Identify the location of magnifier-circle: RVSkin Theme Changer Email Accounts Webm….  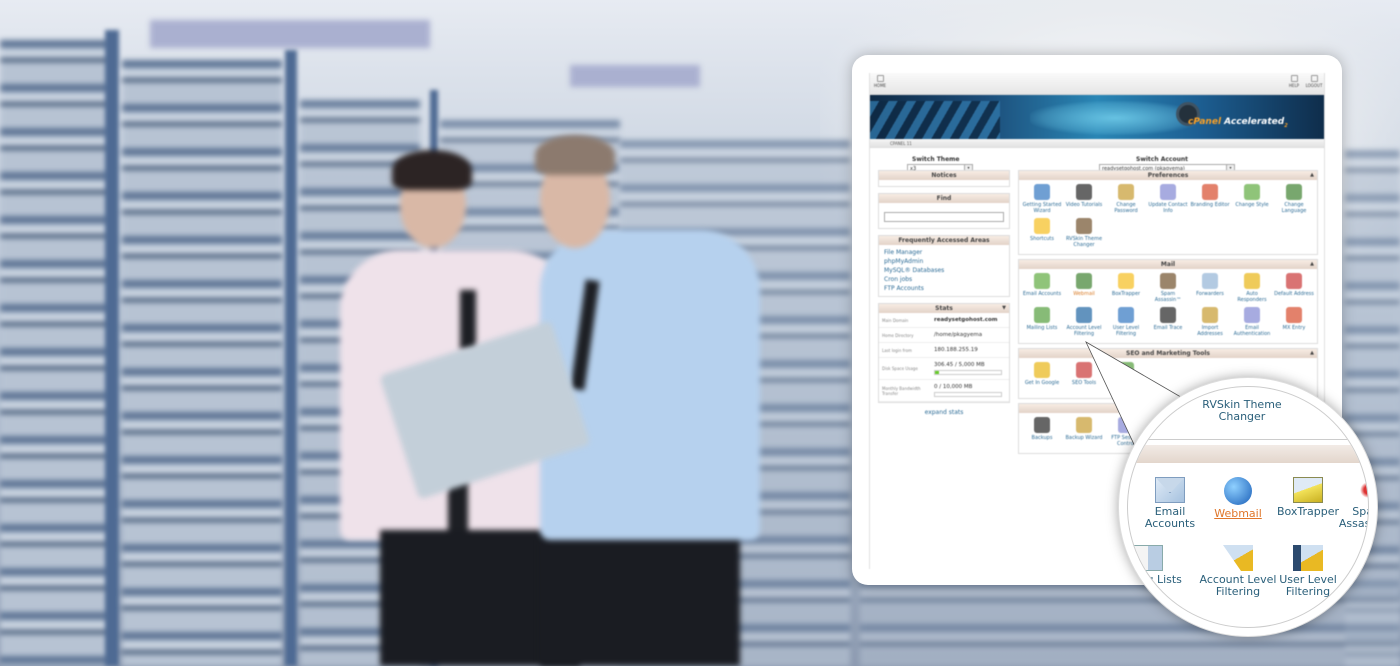
(1248, 507).